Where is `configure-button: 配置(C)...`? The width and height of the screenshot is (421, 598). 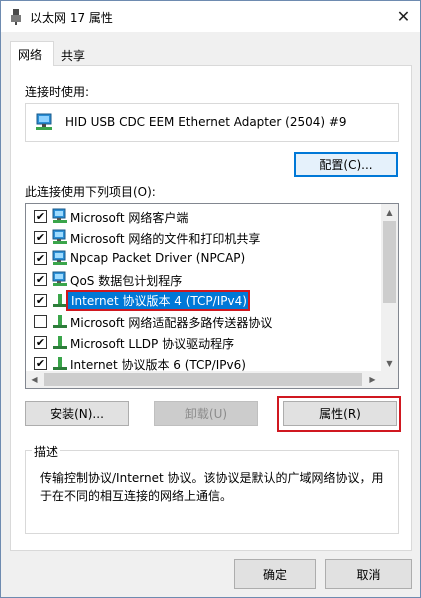 configure-button: 配置(C)... is located at coordinates (346, 164).